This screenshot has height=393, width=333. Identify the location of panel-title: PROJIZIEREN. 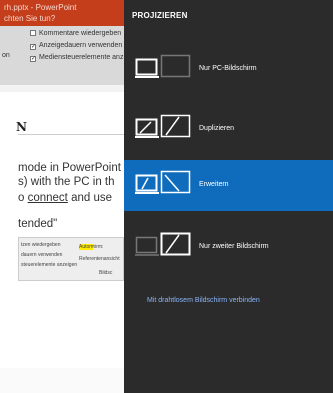
(160, 15).